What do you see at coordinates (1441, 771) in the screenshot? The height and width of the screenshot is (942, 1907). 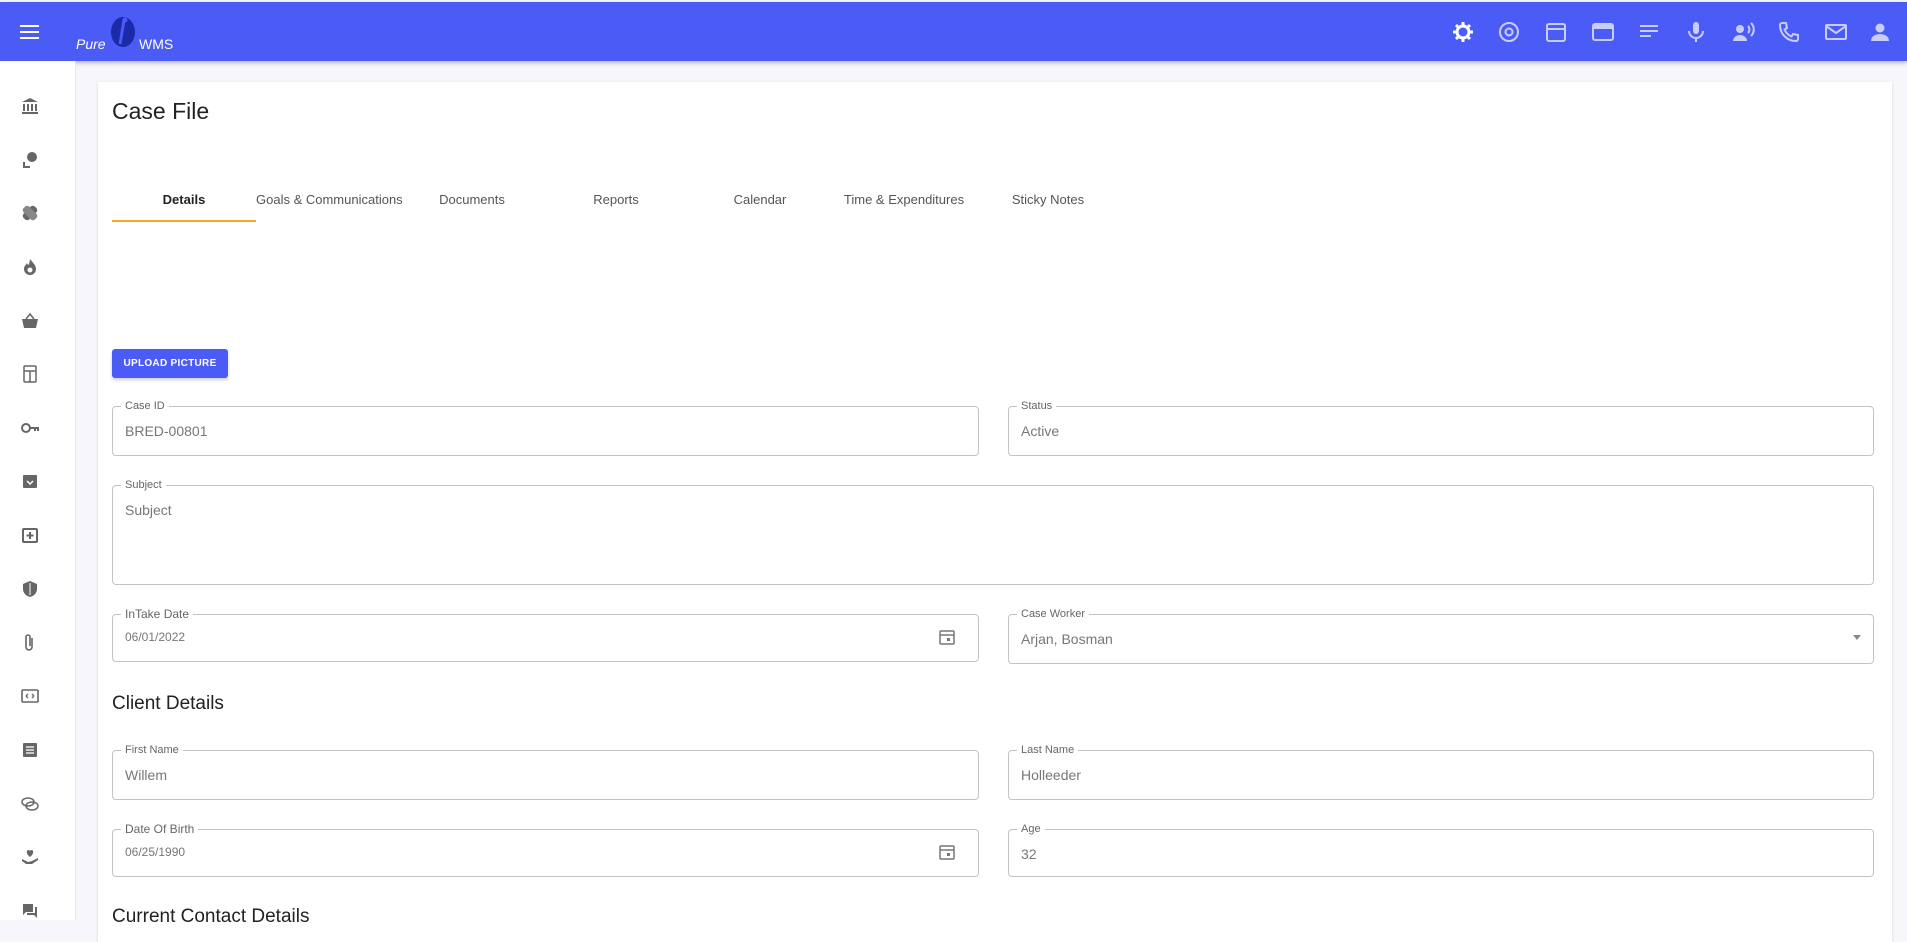 I see `last-name-field: Last Name Holleeder` at bounding box center [1441, 771].